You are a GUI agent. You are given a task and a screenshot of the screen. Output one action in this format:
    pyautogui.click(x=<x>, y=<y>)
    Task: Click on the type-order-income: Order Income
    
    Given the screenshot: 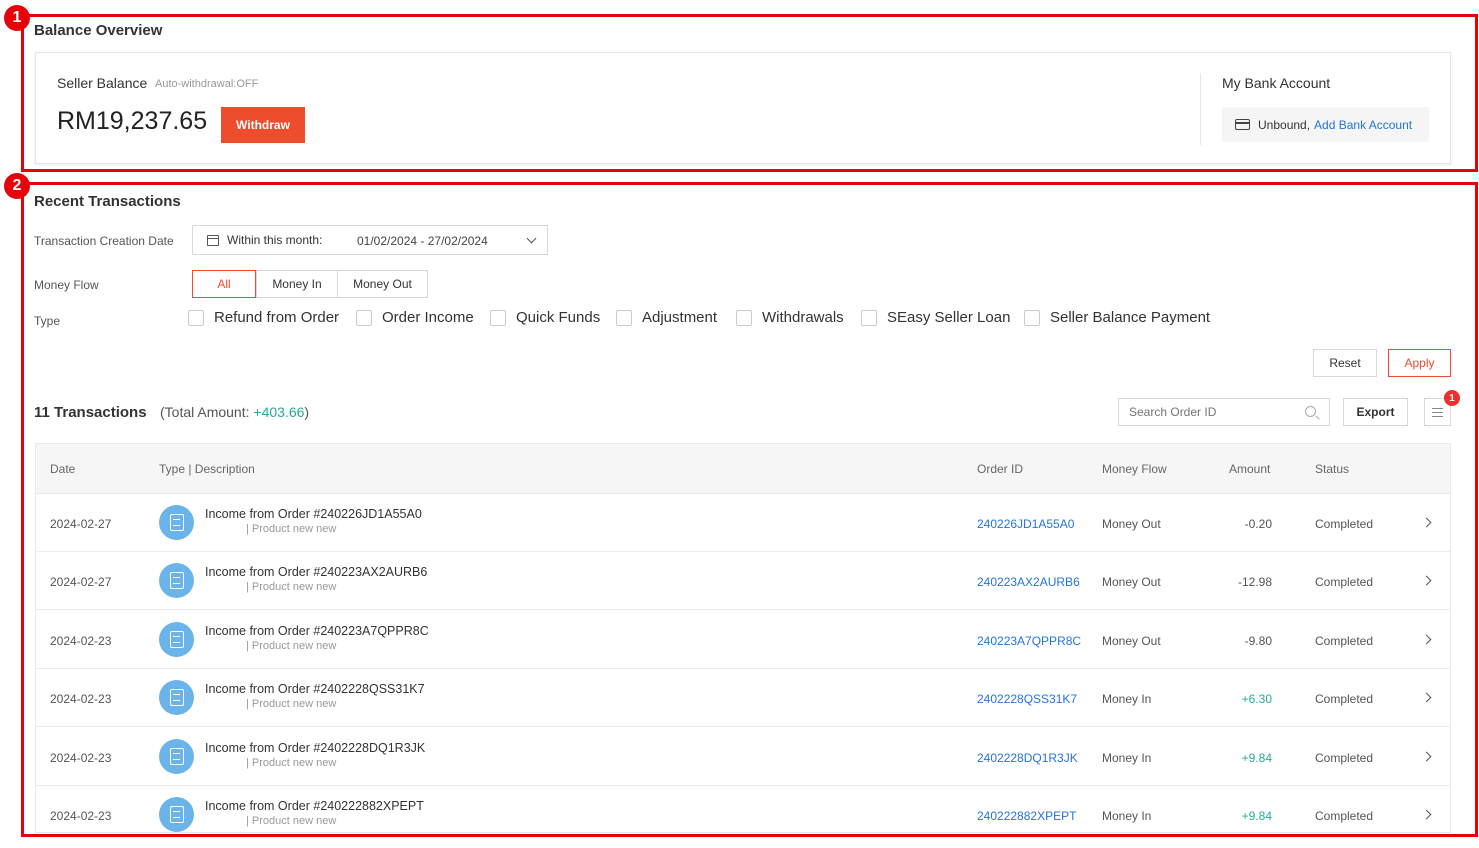 What is the action you would take?
    pyautogui.click(x=415, y=317)
    